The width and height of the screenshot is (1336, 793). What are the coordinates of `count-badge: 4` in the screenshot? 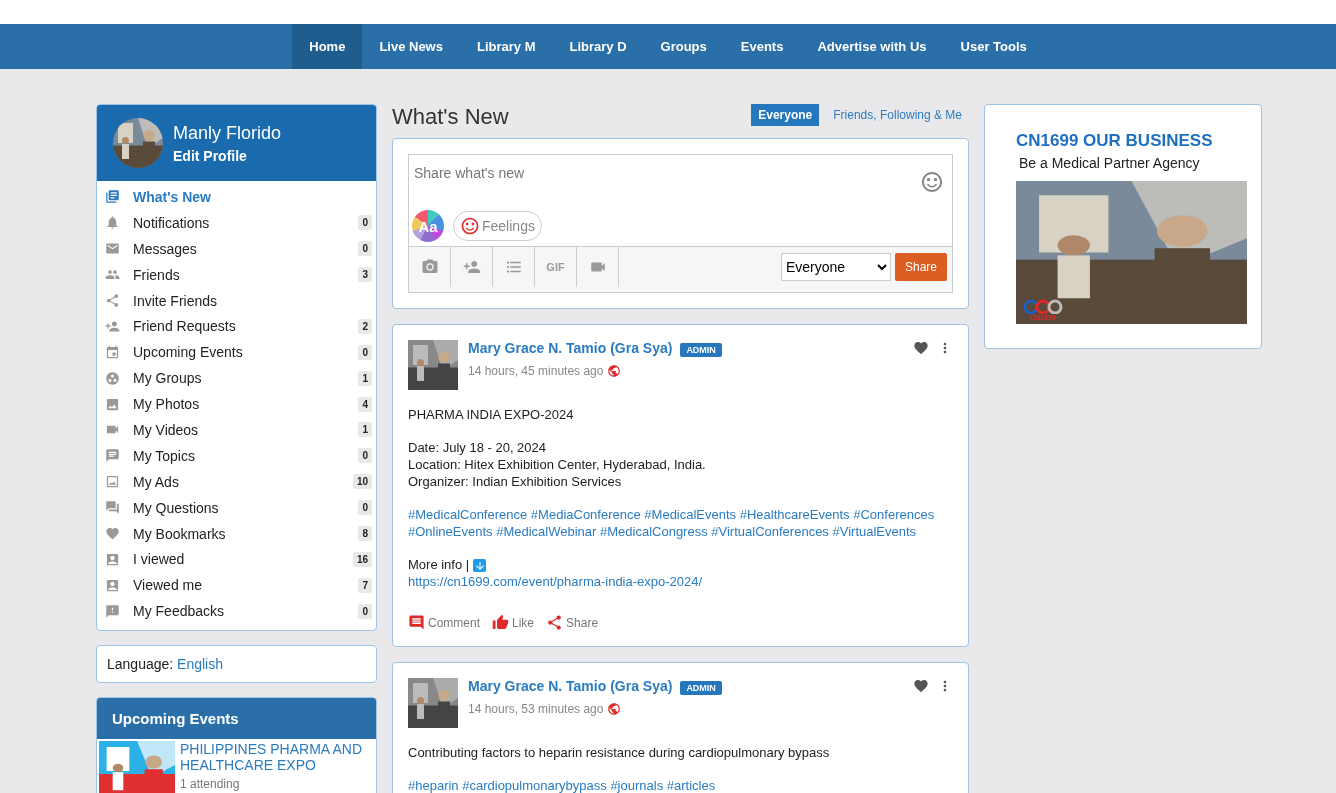 It's located at (365, 404).